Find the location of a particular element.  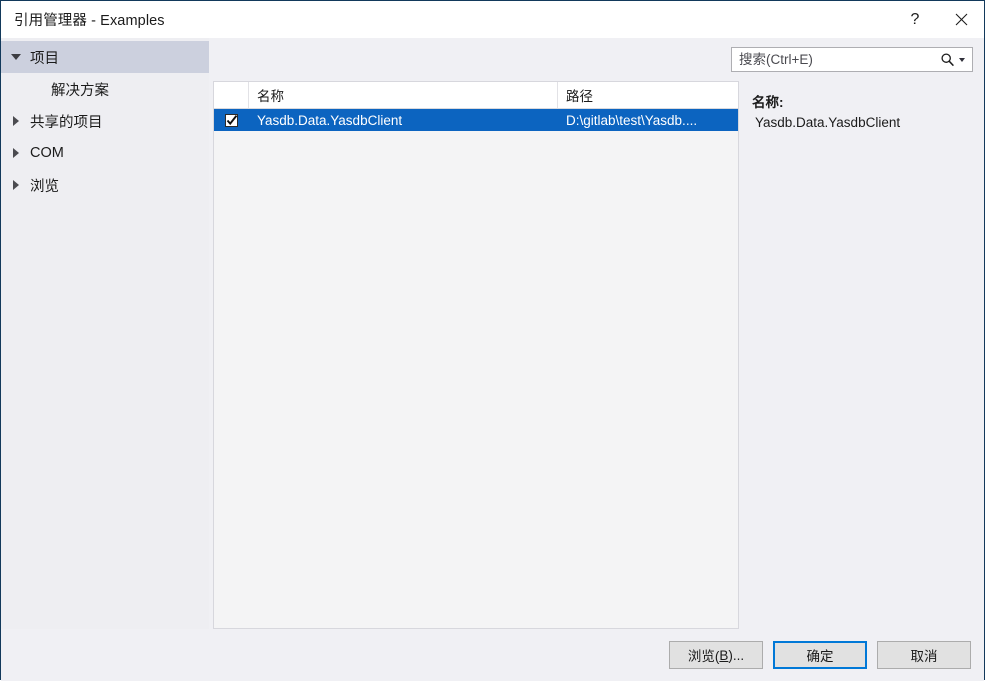

close-icon is located at coordinates (961, 19).